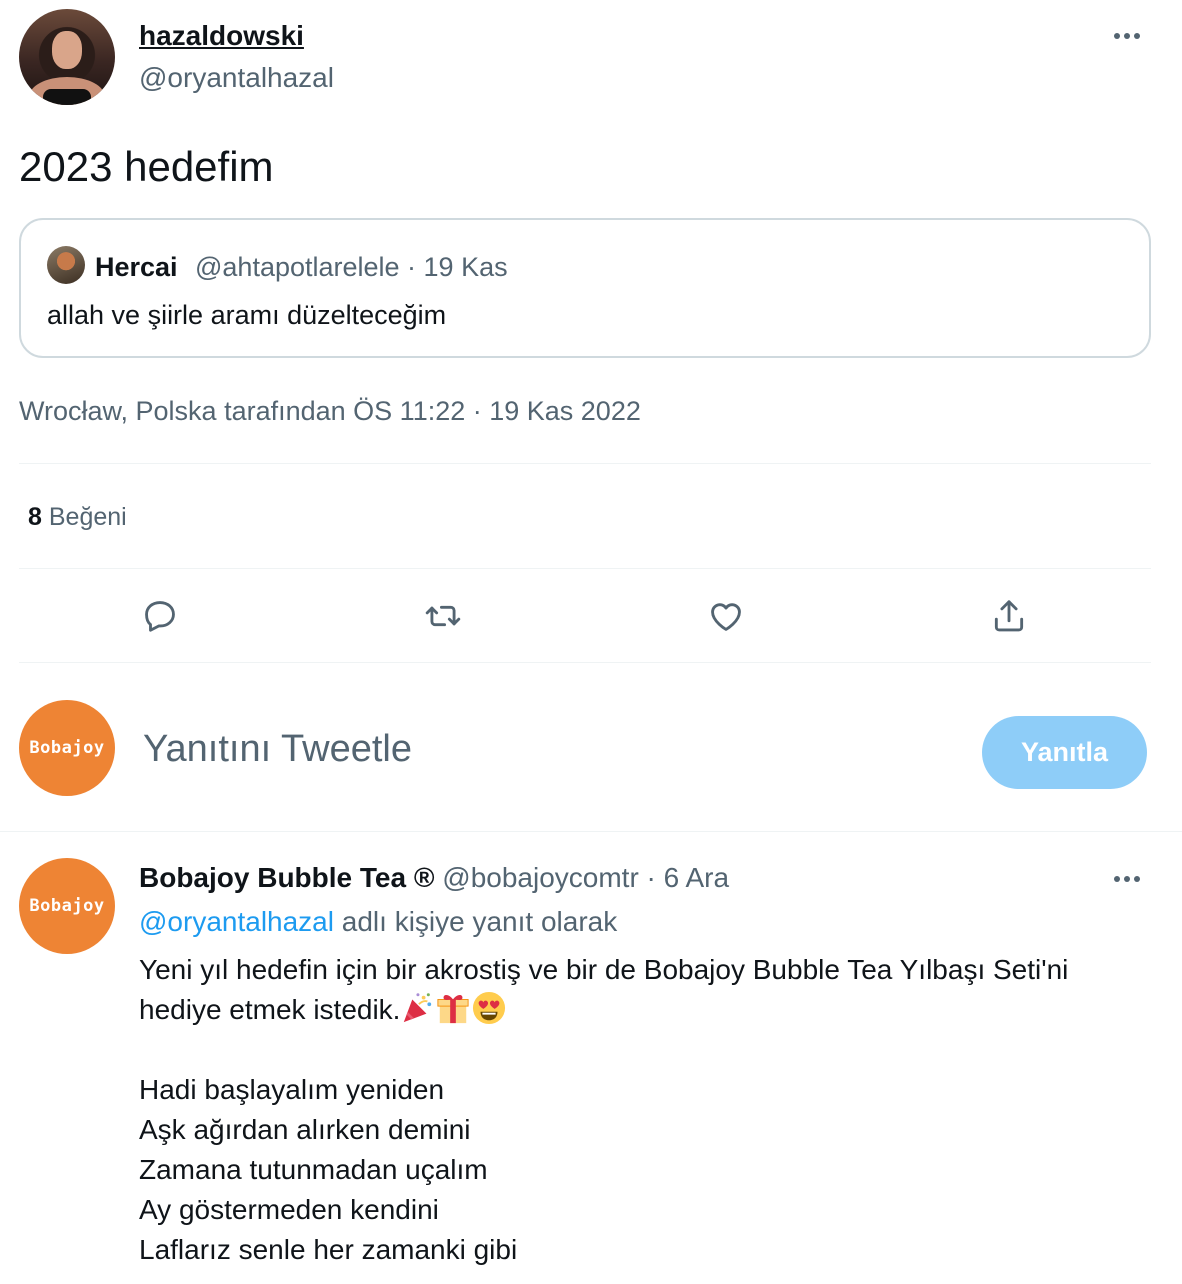 The image size is (1182, 1284). What do you see at coordinates (418, 1008) in the screenshot?
I see `party-popper-icon` at bounding box center [418, 1008].